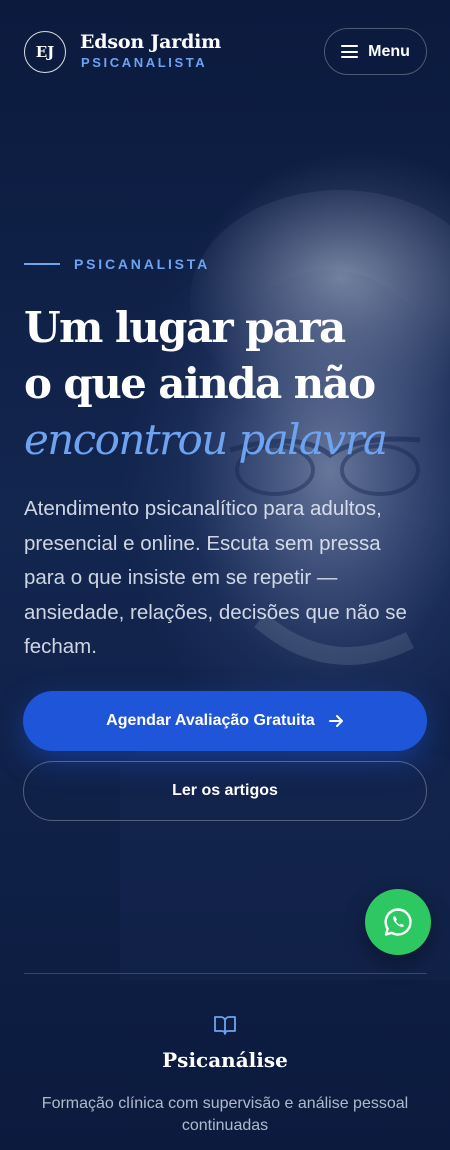  I want to click on book-icon, so click(225, 1025).